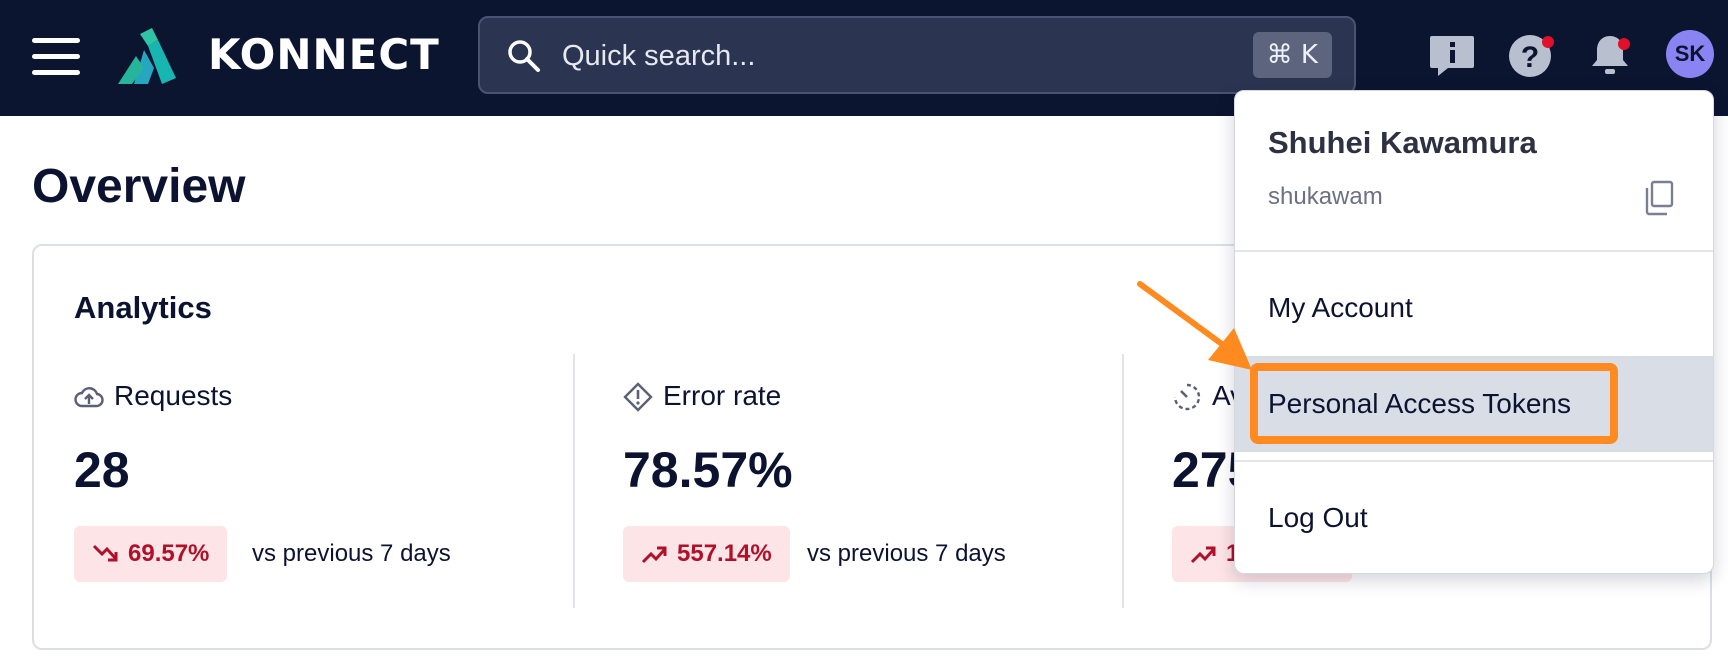 This screenshot has height=670, width=1728. Describe the element at coordinates (139, 186) in the screenshot. I see `page-title: Overview` at that location.